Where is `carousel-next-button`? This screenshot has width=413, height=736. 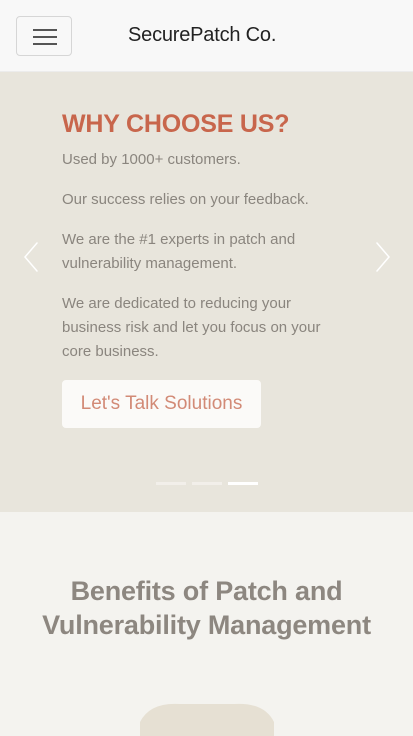
carousel-next-button is located at coordinates (382, 257).